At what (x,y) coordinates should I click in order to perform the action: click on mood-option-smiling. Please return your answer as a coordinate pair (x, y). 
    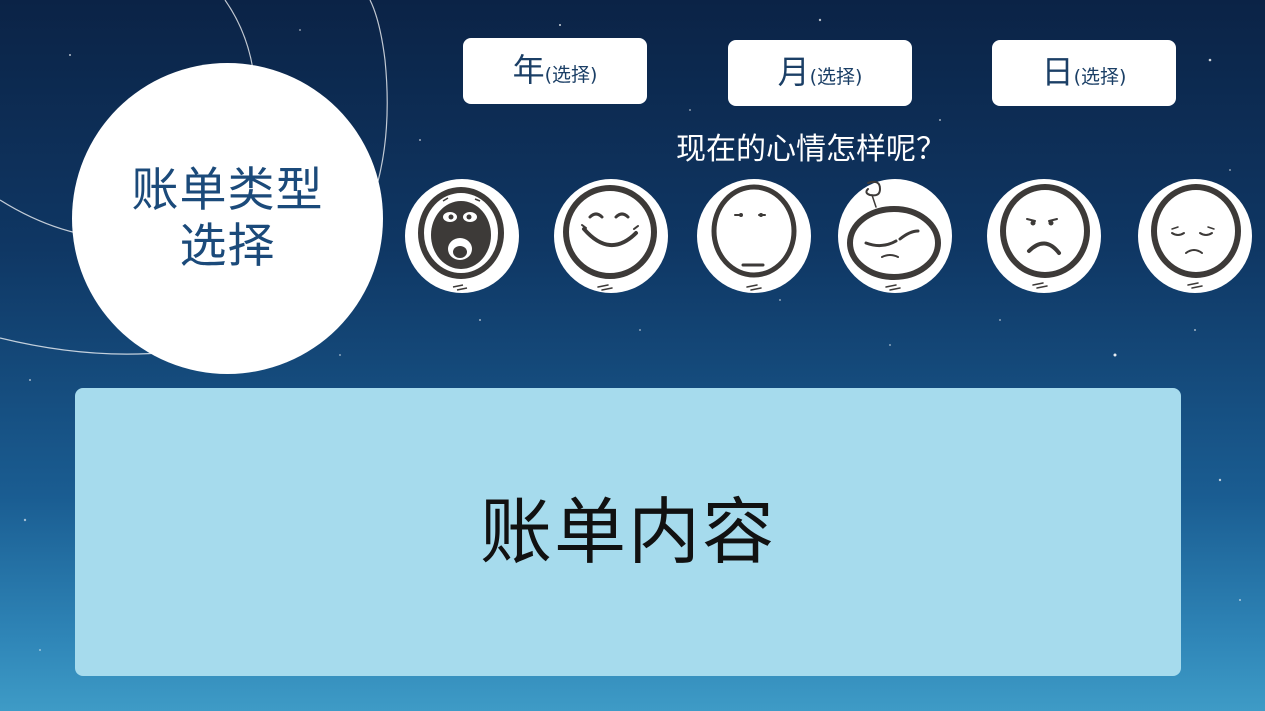
    Looking at the image, I should click on (611, 236).